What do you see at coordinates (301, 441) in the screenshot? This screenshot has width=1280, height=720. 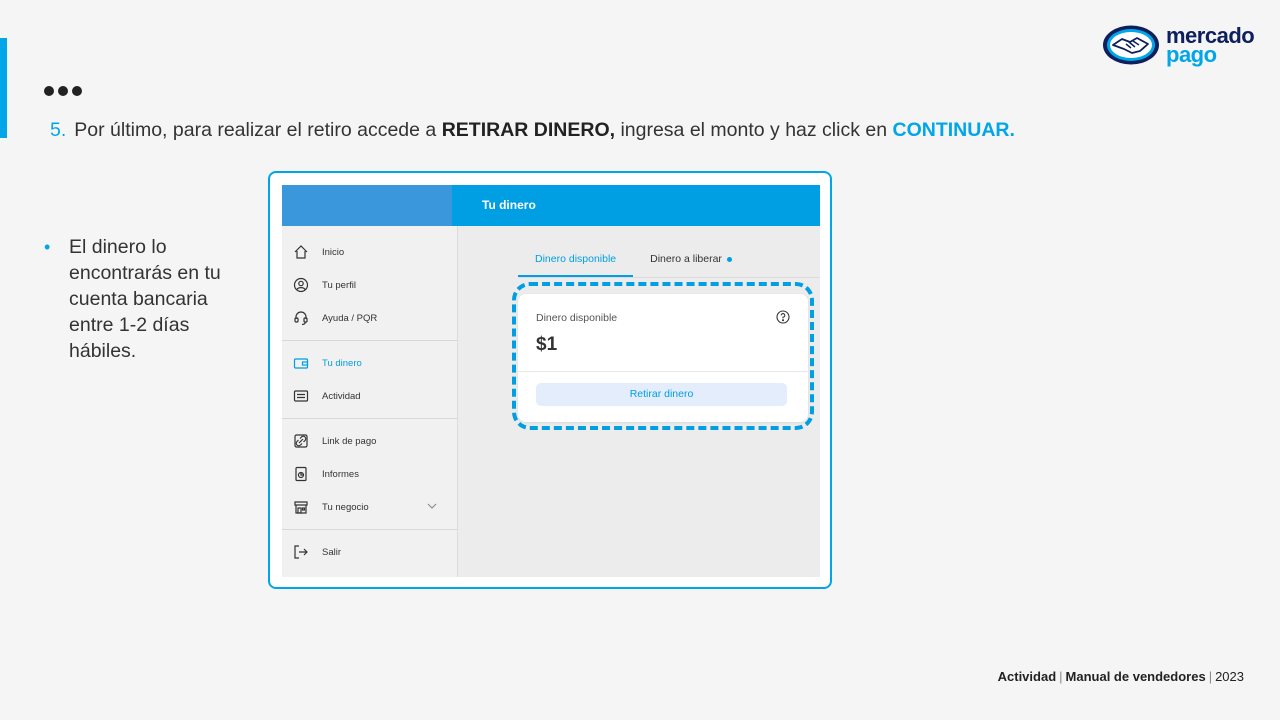 I see `link-icon` at bounding box center [301, 441].